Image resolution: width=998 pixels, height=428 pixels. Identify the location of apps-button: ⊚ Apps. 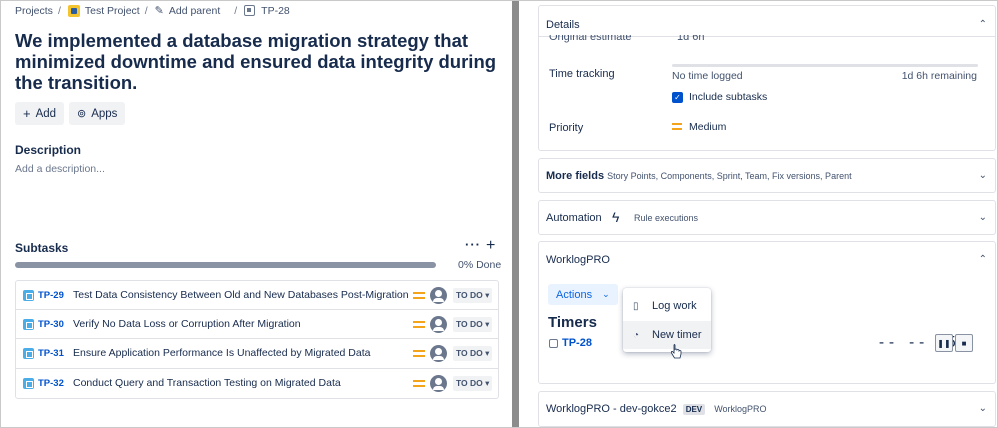
(97, 113).